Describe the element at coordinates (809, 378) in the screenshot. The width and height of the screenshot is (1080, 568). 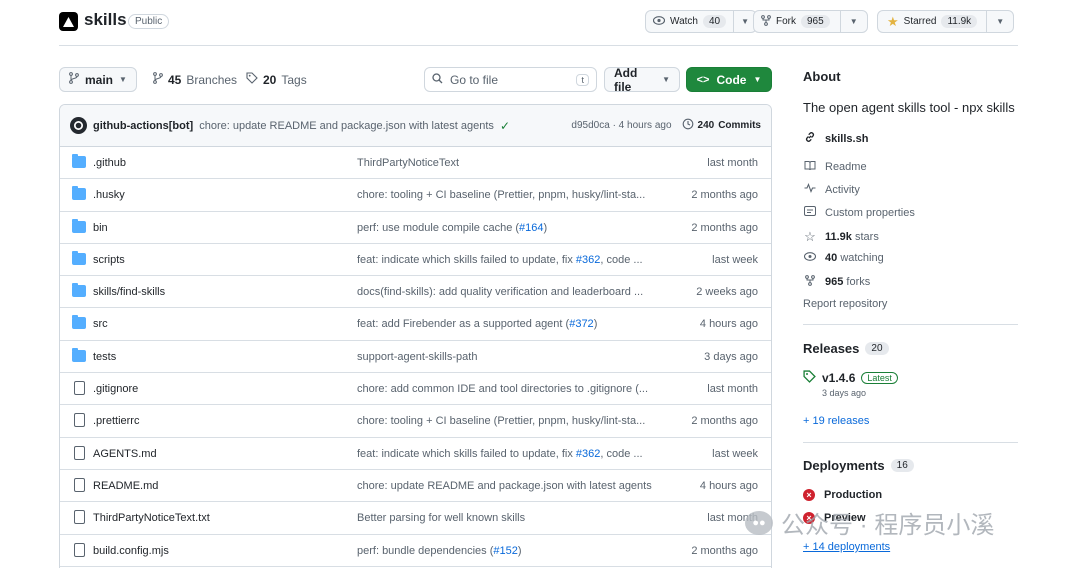
I see `tag-icon` at that location.